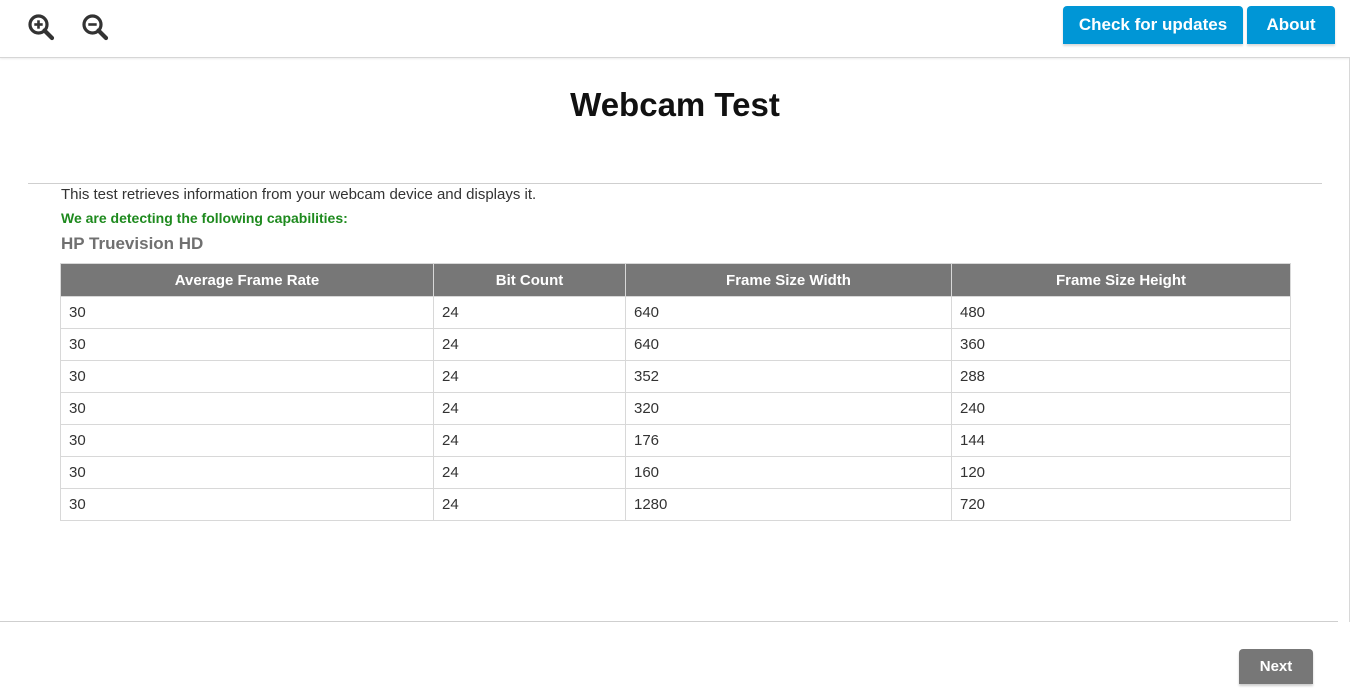  What do you see at coordinates (132, 243) in the screenshot?
I see `device-name: HP Truevision HD` at bounding box center [132, 243].